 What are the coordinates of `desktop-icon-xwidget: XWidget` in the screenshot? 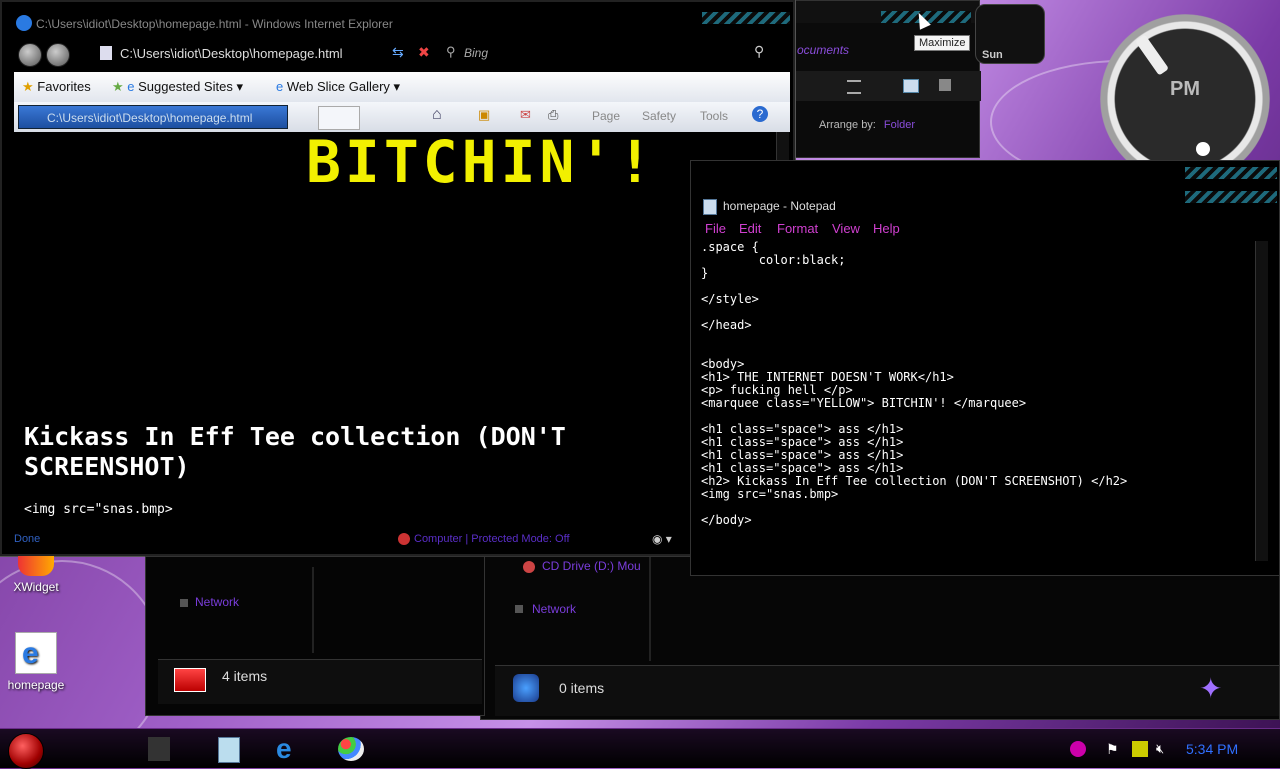 It's located at (36, 575).